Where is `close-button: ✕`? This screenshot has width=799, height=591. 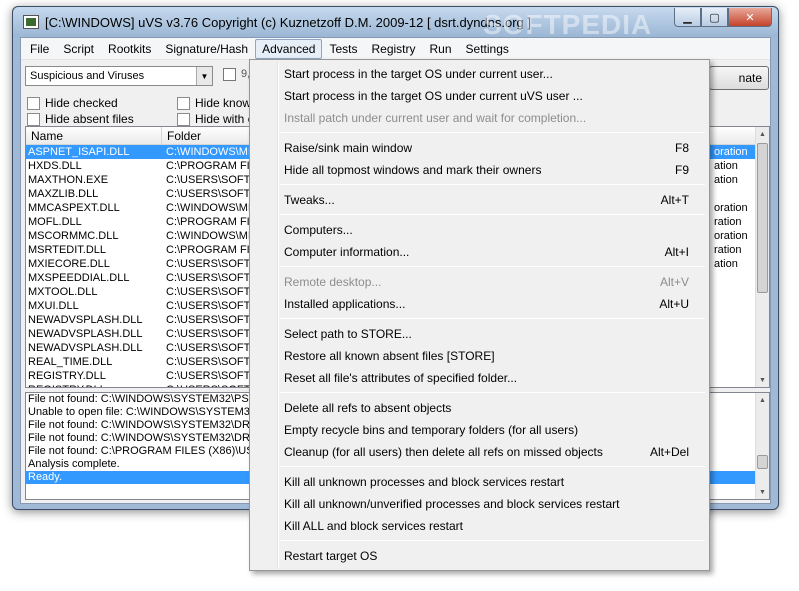 close-button: ✕ is located at coordinates (750, 17).